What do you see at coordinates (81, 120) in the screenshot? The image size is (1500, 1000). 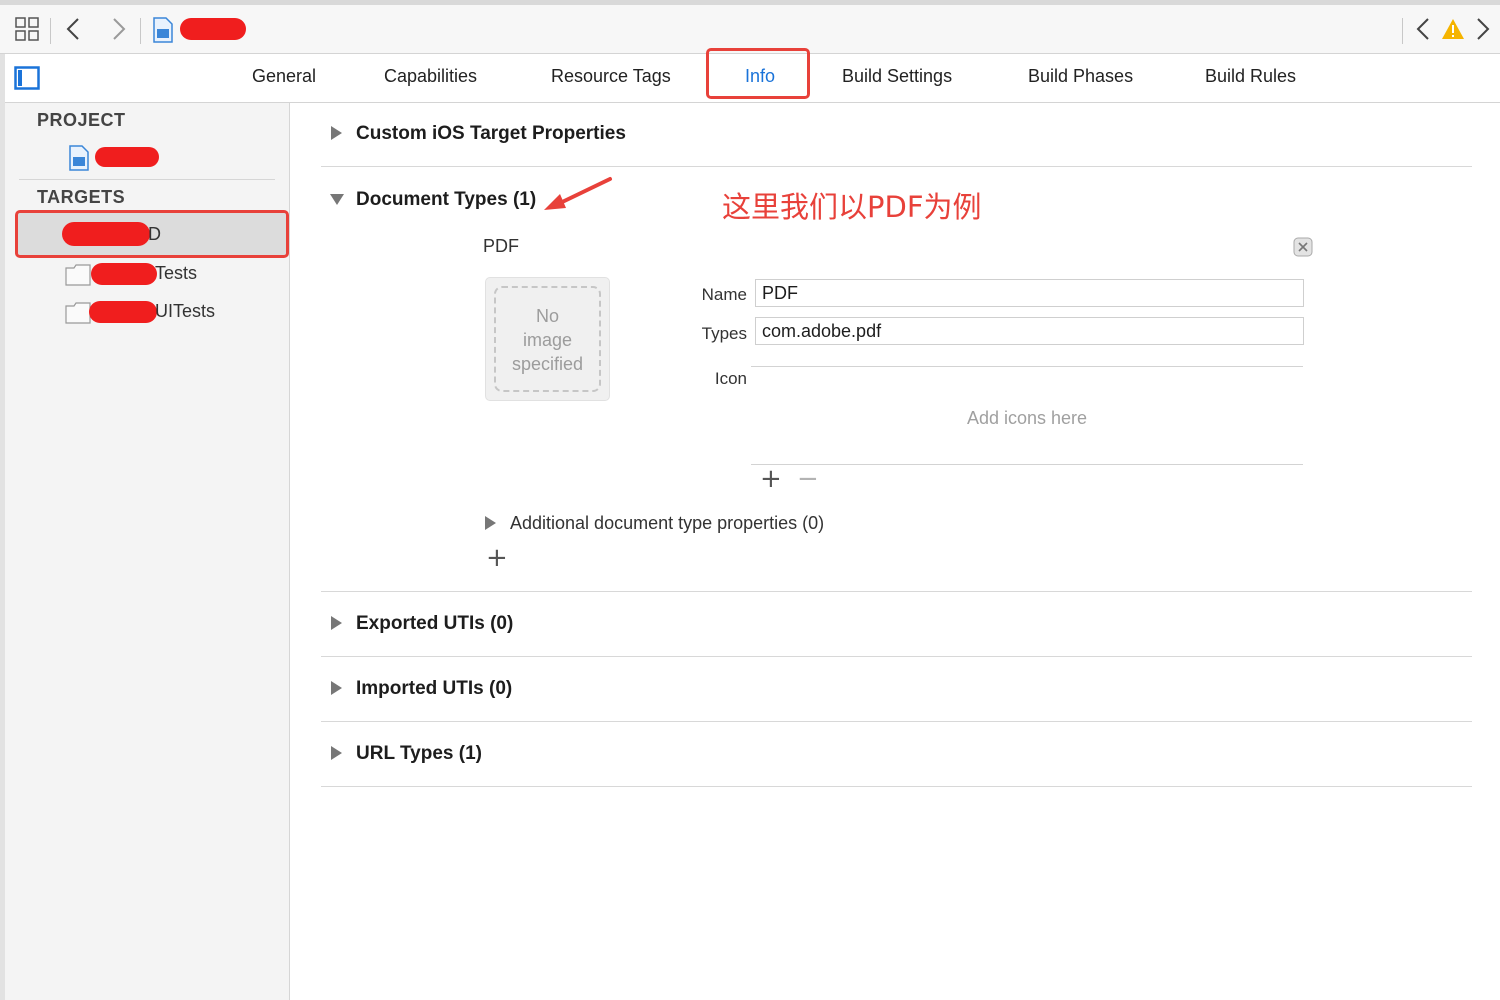 I see `project-header: PROJECT` at bounding box center [81, 120].